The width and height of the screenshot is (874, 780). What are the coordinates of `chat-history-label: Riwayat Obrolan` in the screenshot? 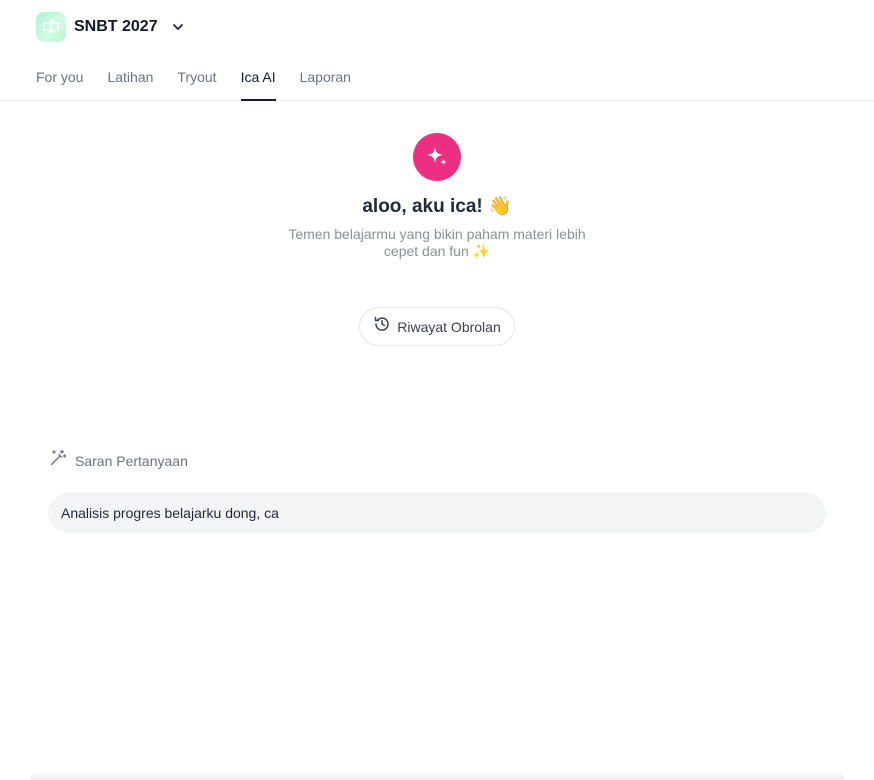 It's located at (449, 326).